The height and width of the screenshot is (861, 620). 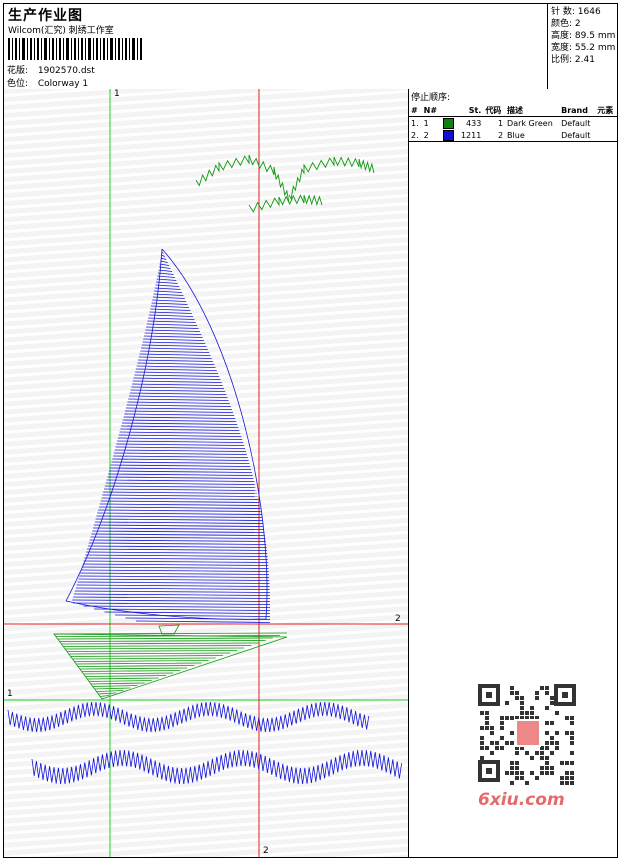 What do you see at coordinates (606, 110) in the screenshot?
I see `col-element: 元素` at bounding box center [606, 110].